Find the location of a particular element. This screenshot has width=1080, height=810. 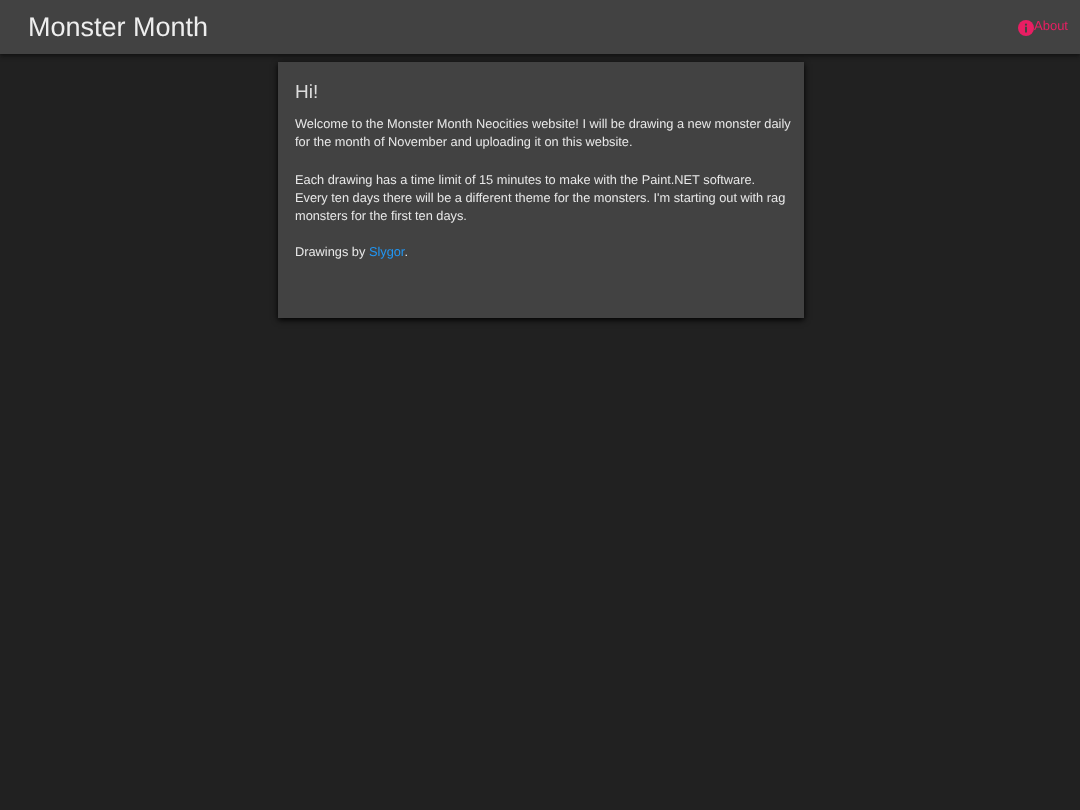

card-heading: Hi! is located at coordinates (308, 93).